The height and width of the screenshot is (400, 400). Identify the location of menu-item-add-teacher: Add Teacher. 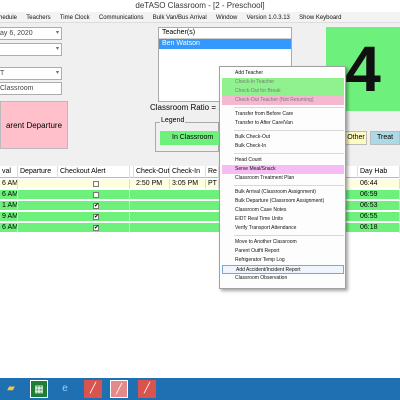
(283, 73).